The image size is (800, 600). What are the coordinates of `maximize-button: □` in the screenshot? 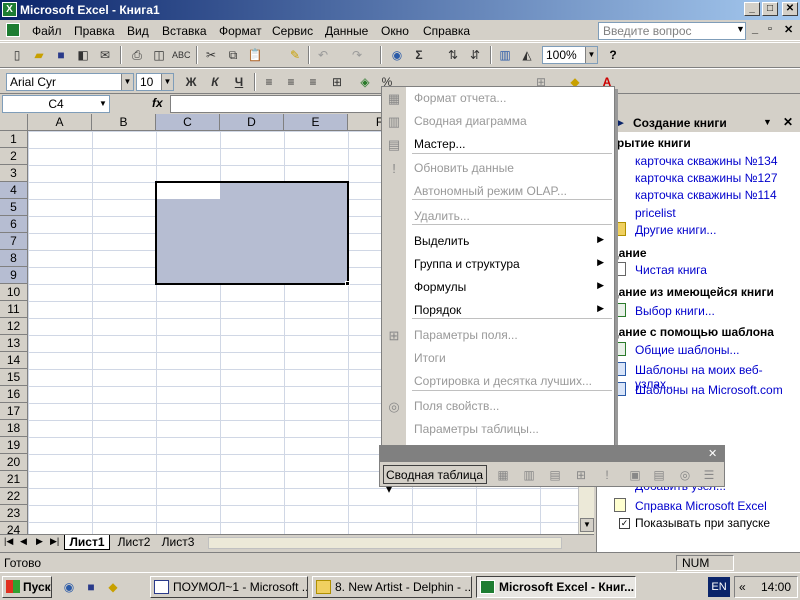 It's located at (770, 9).